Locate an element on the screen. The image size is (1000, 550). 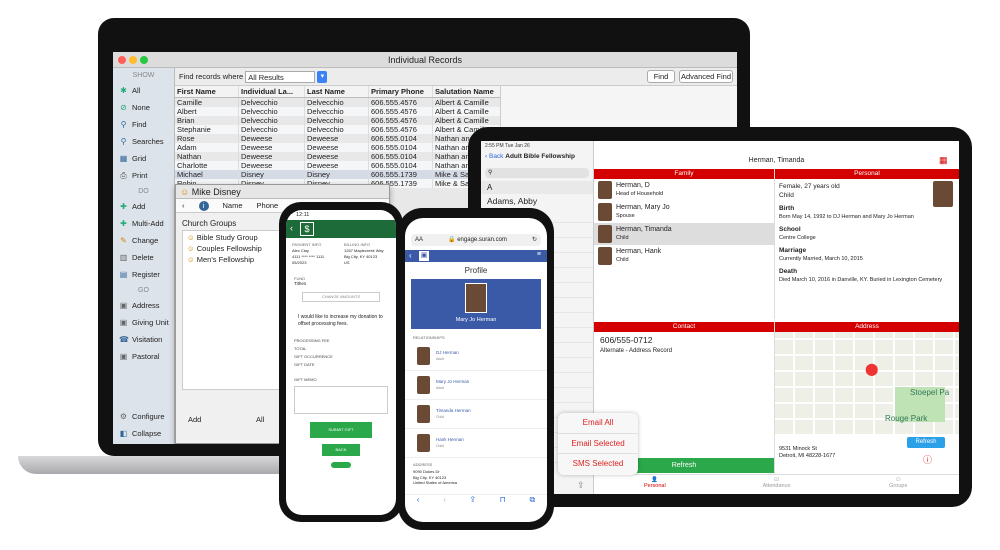
apps-grid-icon: ▦ is located at coordinates (943, 160).